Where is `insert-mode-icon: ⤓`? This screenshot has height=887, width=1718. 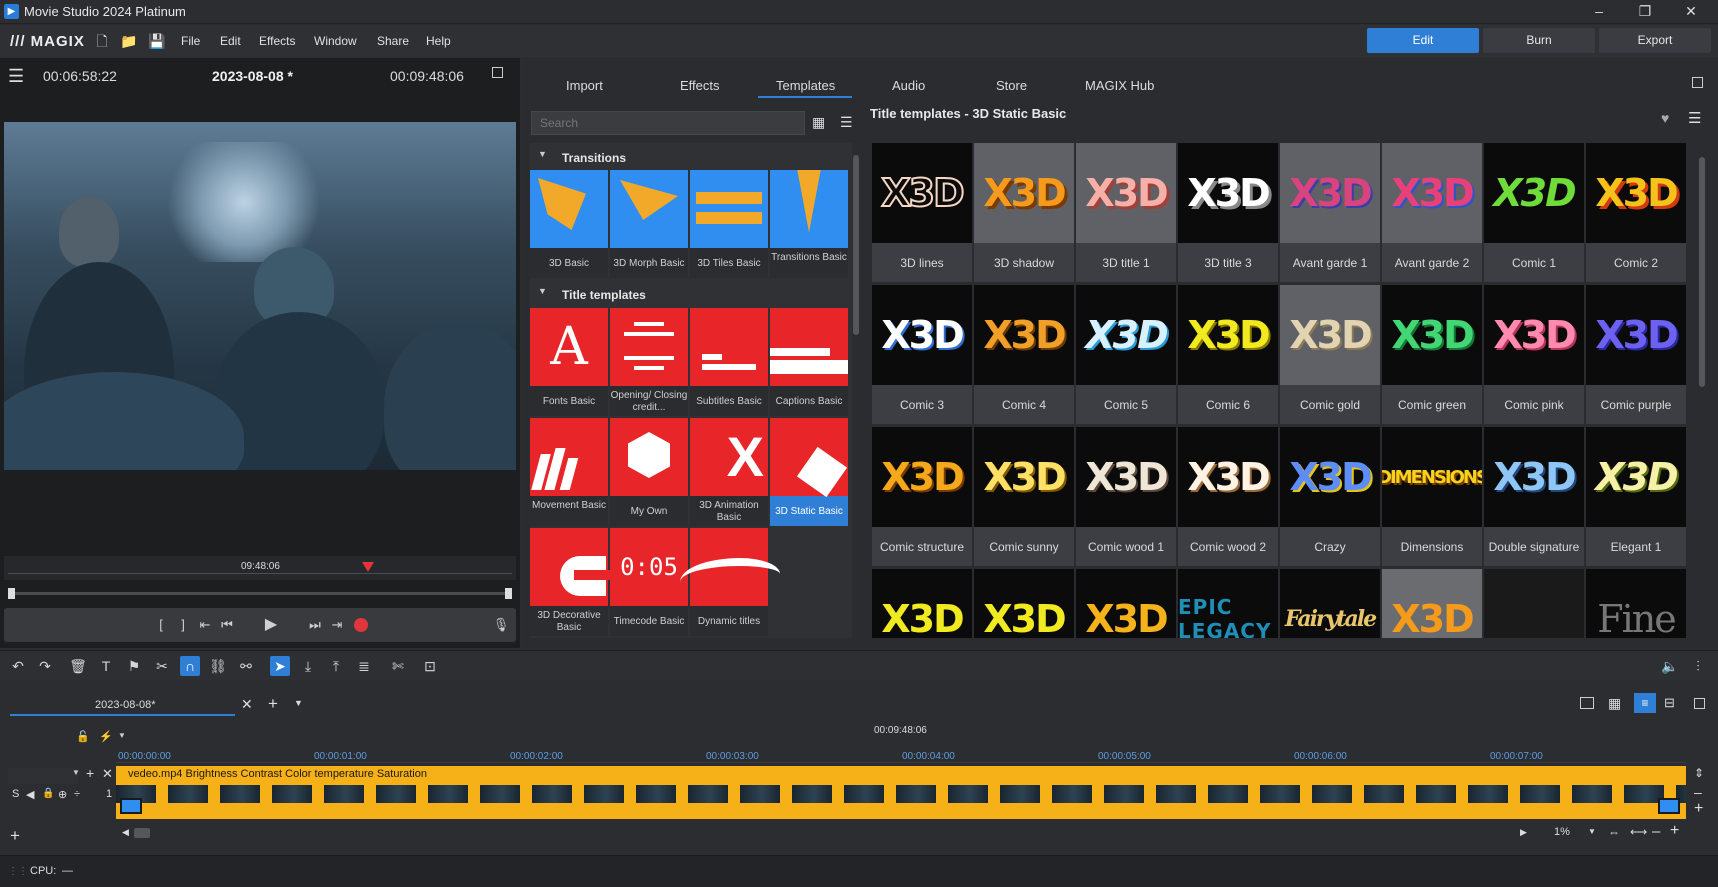
insert-mode-icon: ⤓ is located at coordinates (308, 666).